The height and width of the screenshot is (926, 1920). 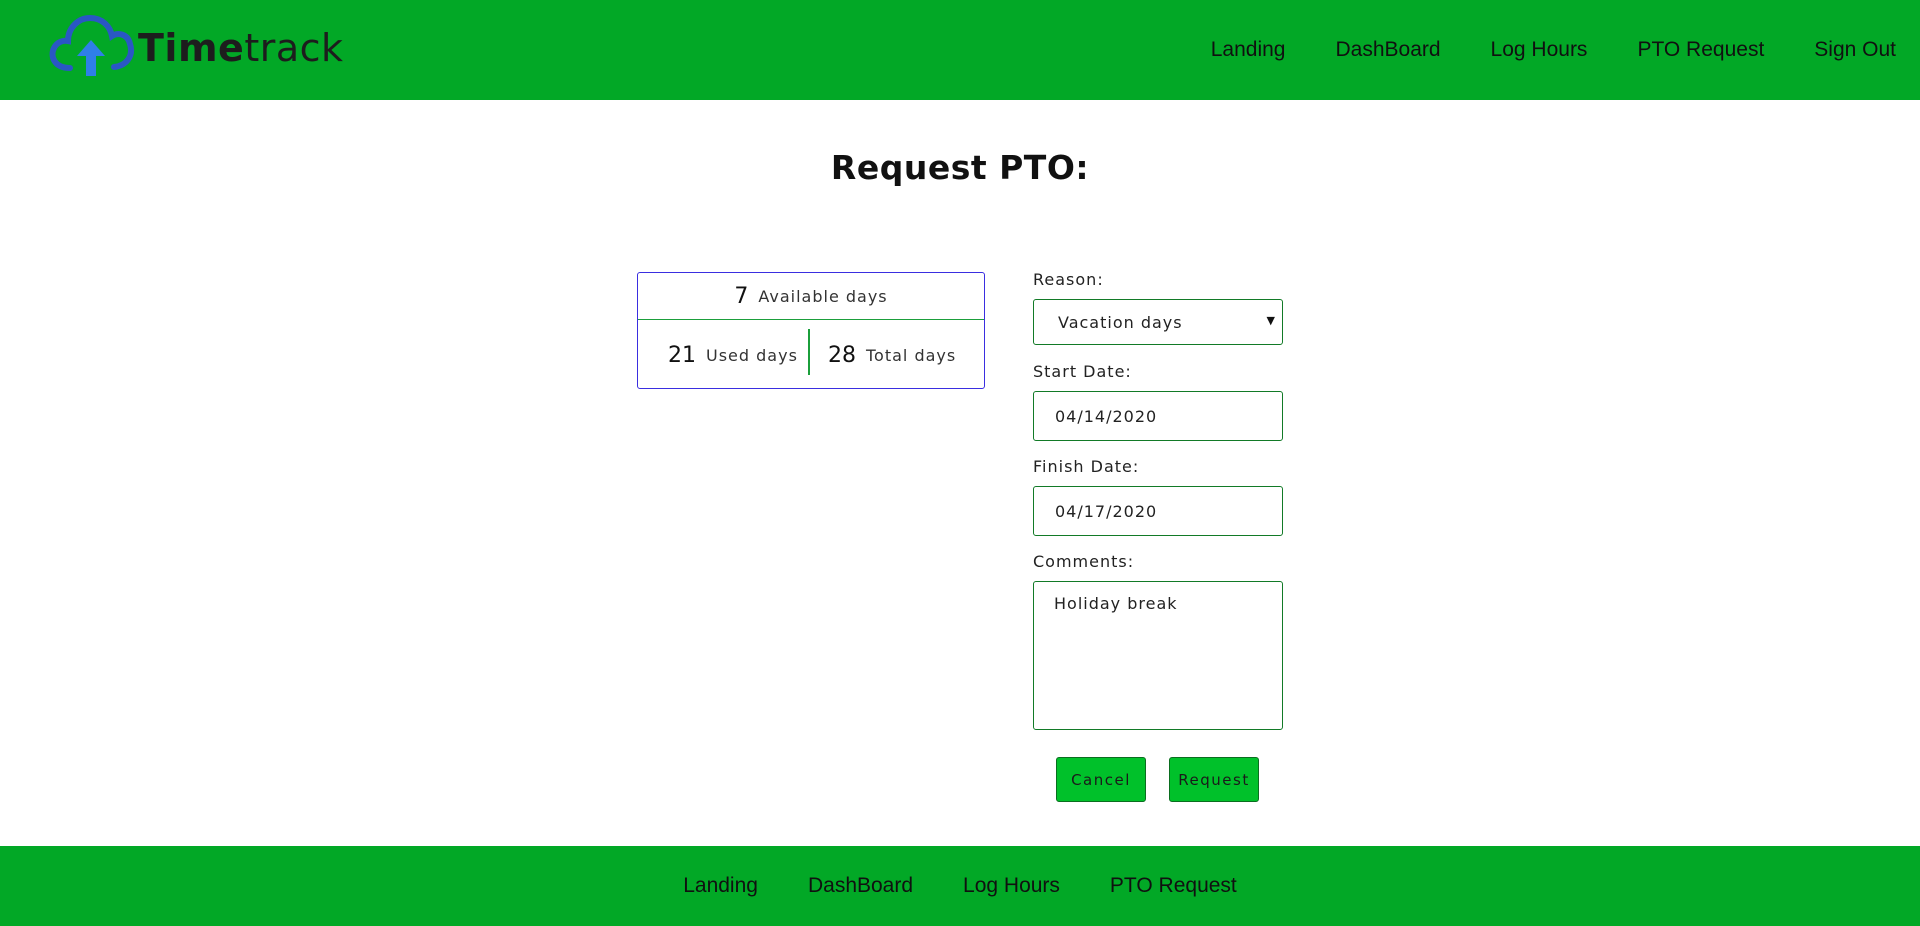 I want to click on page-title: Request PTO:, so click(x=960, y=167).